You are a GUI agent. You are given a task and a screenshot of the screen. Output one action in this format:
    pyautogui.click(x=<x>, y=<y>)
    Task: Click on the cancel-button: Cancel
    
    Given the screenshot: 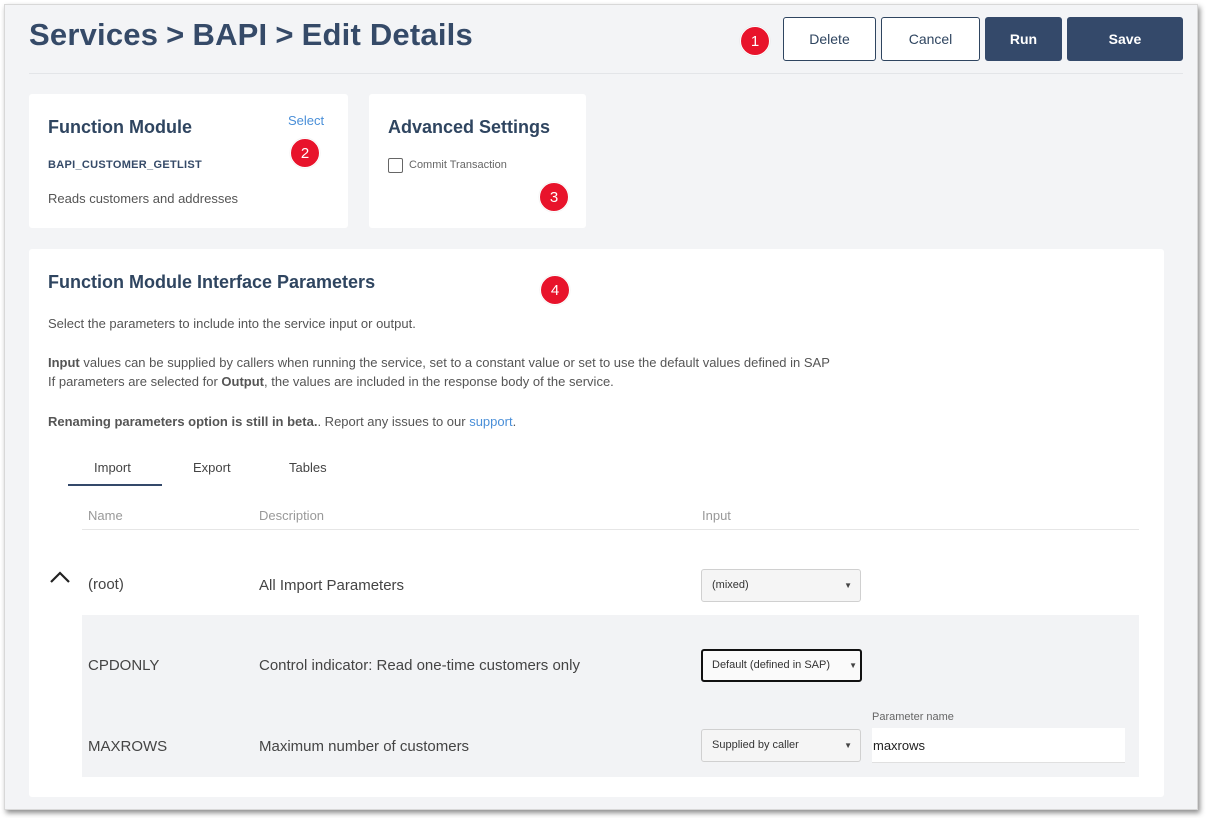 What is the action you would take?
    pyautogui.click(x=930, y=39)
    